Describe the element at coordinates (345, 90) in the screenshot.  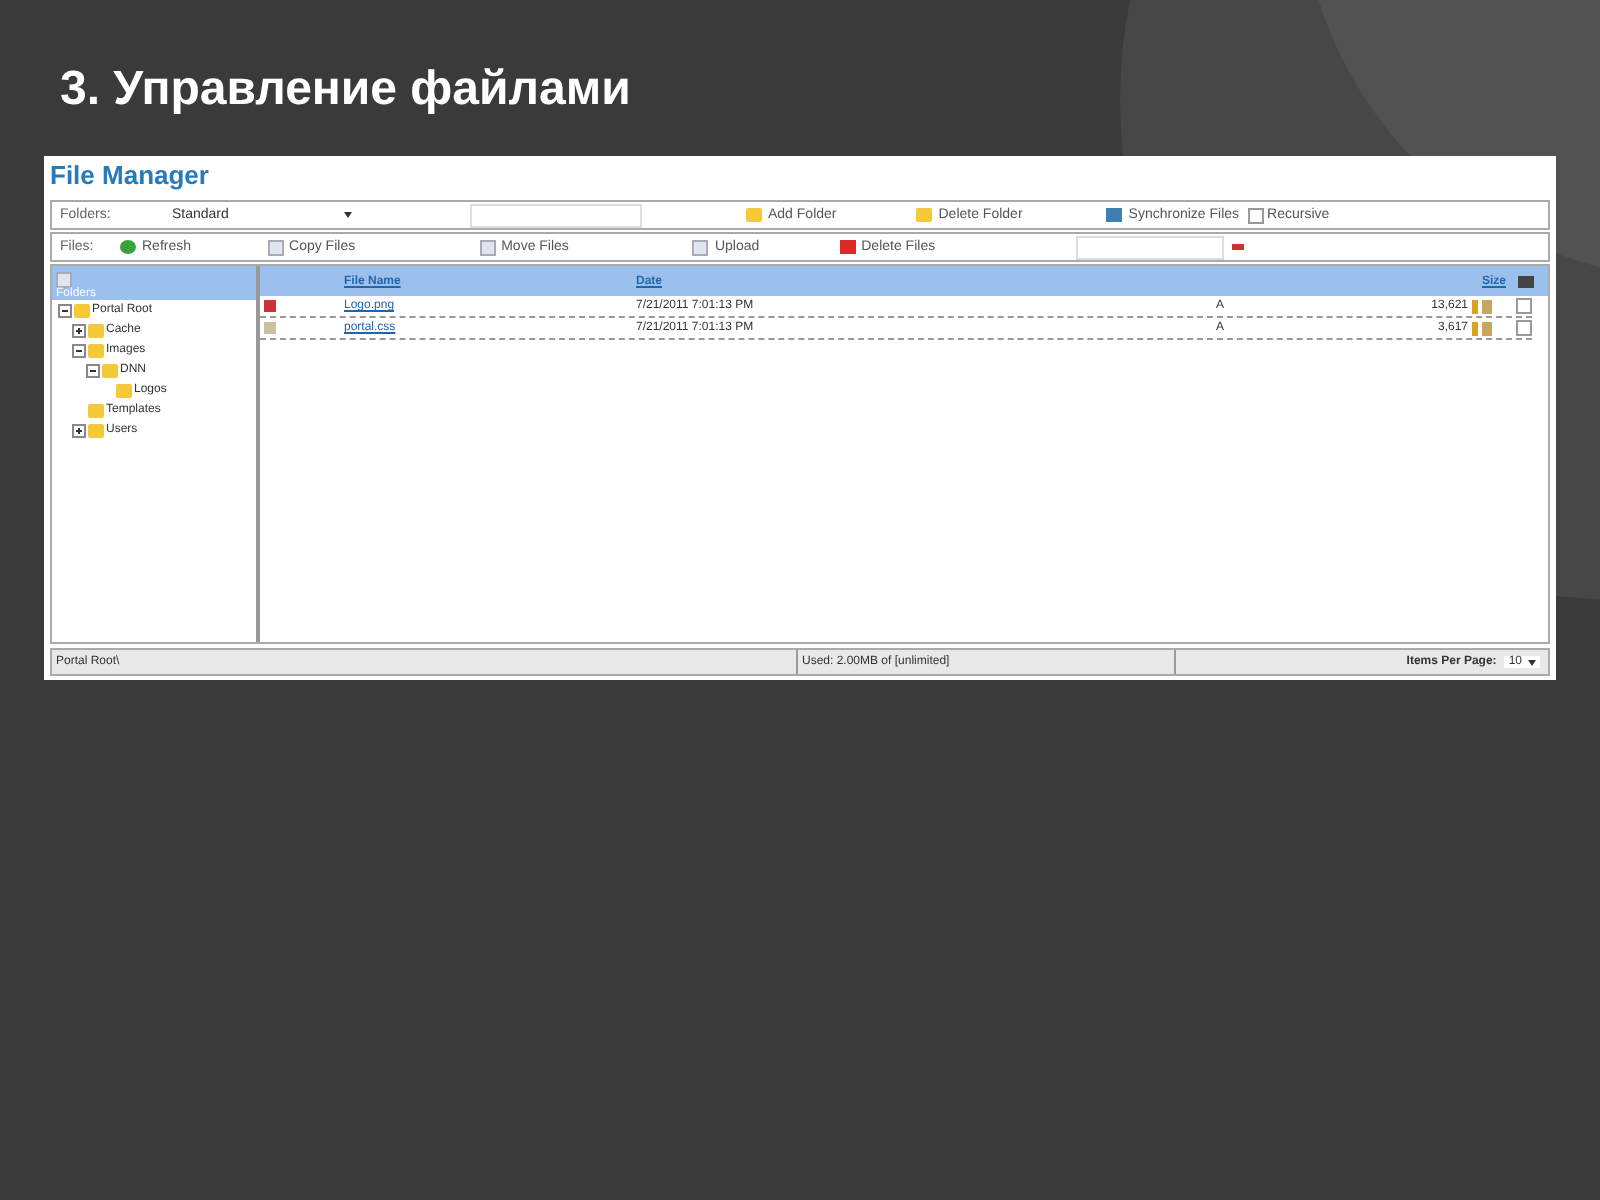
I see `slide-title: 3. Управление файлами` at that location.